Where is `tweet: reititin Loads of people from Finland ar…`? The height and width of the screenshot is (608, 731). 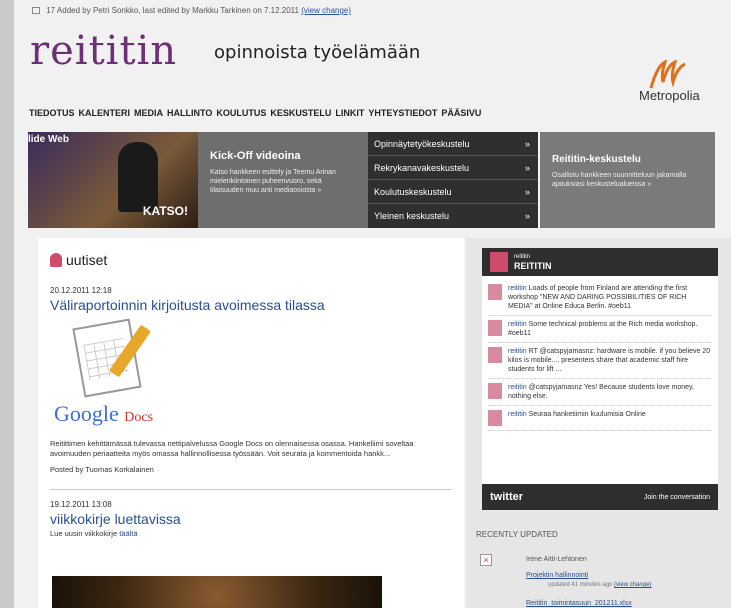
tweet: reititin Loads of people from Finland ar… is located at coordinates (600, 298).